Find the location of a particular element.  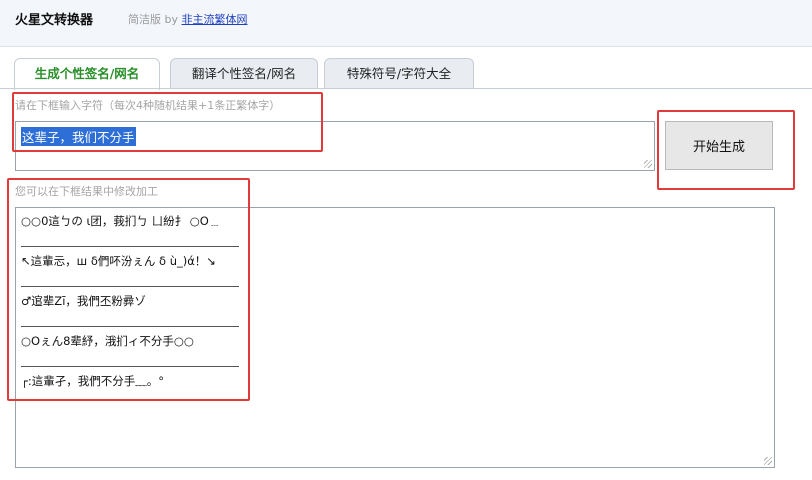

annotation-box-input is located at coordinates (167, 122).